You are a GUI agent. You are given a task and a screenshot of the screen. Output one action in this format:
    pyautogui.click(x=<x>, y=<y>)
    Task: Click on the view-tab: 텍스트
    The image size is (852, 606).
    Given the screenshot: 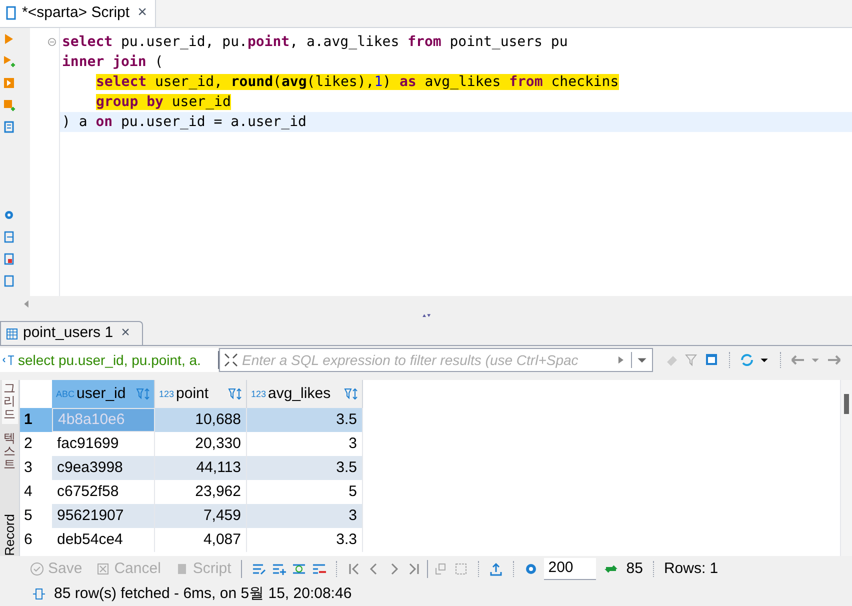 What is the action you would take?
    pyautogui.click(x=10, y=452)
    